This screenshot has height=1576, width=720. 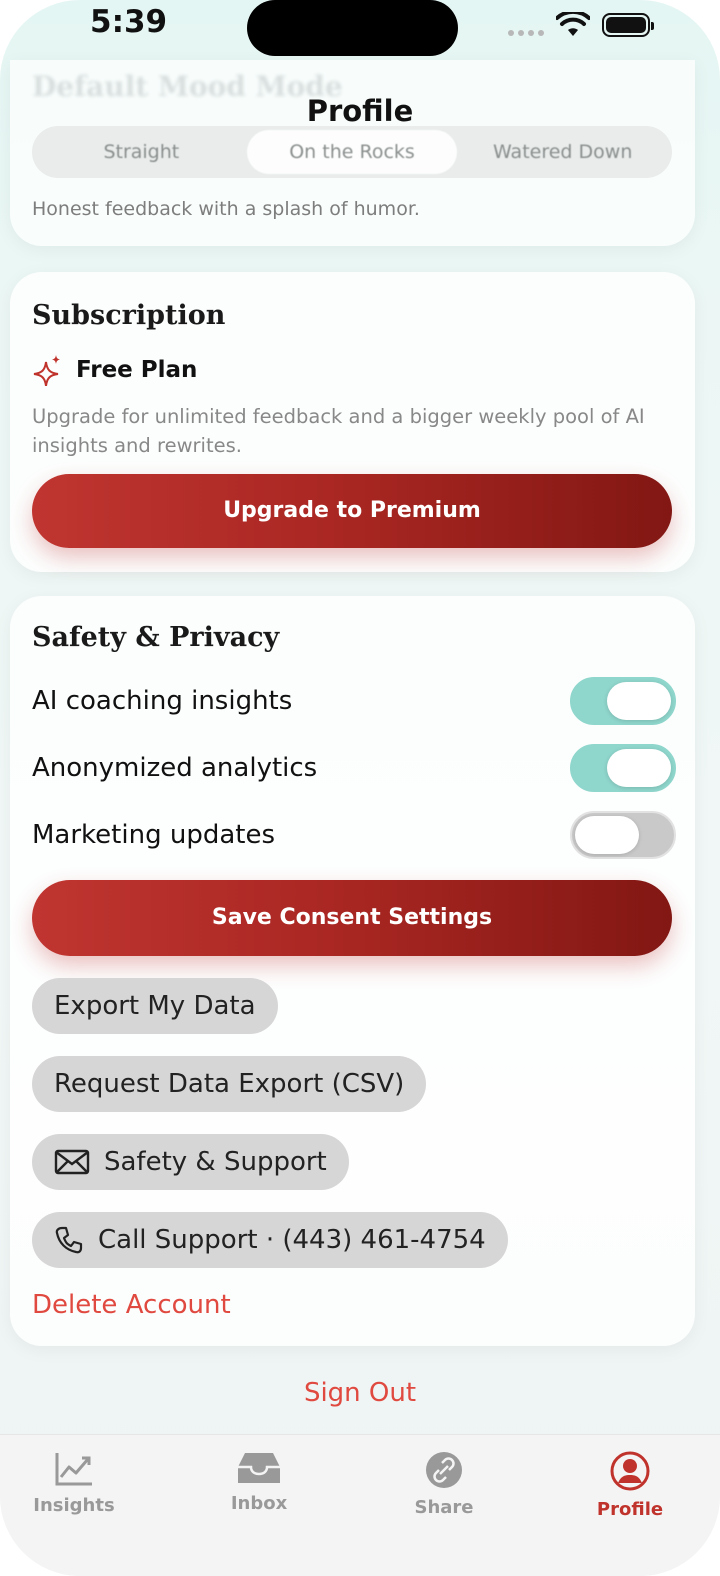 What do you see at coordinates (129, 22) in the screenshot?
I see `status-time: 5:39` at bounding box center [129, 22].